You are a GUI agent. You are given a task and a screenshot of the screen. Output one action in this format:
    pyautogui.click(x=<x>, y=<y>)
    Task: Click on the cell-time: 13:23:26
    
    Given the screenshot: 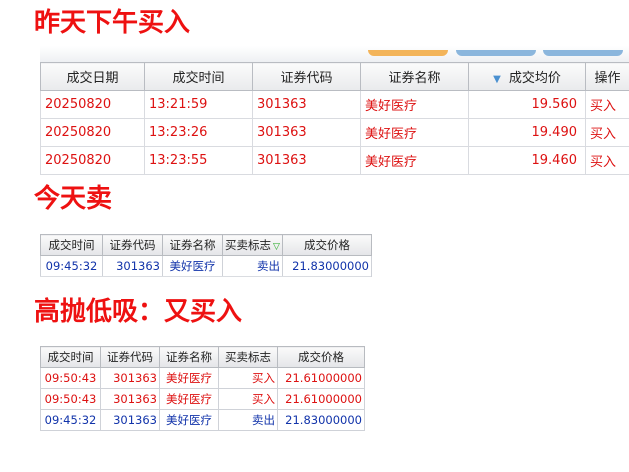 What is the action you would take?
    pyautogui.click(x=198, y=132)
    